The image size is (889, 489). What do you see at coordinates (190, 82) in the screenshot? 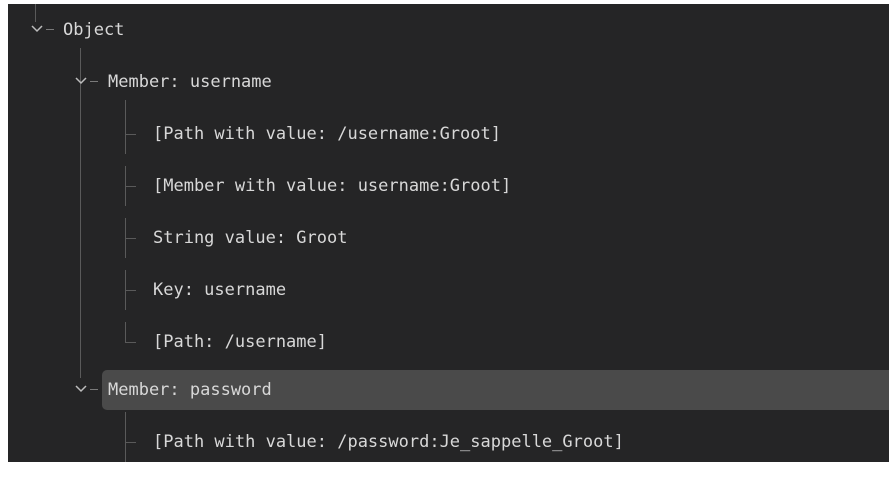
I see `tree-node-label: Member: username` at bounding box center [190, 82].